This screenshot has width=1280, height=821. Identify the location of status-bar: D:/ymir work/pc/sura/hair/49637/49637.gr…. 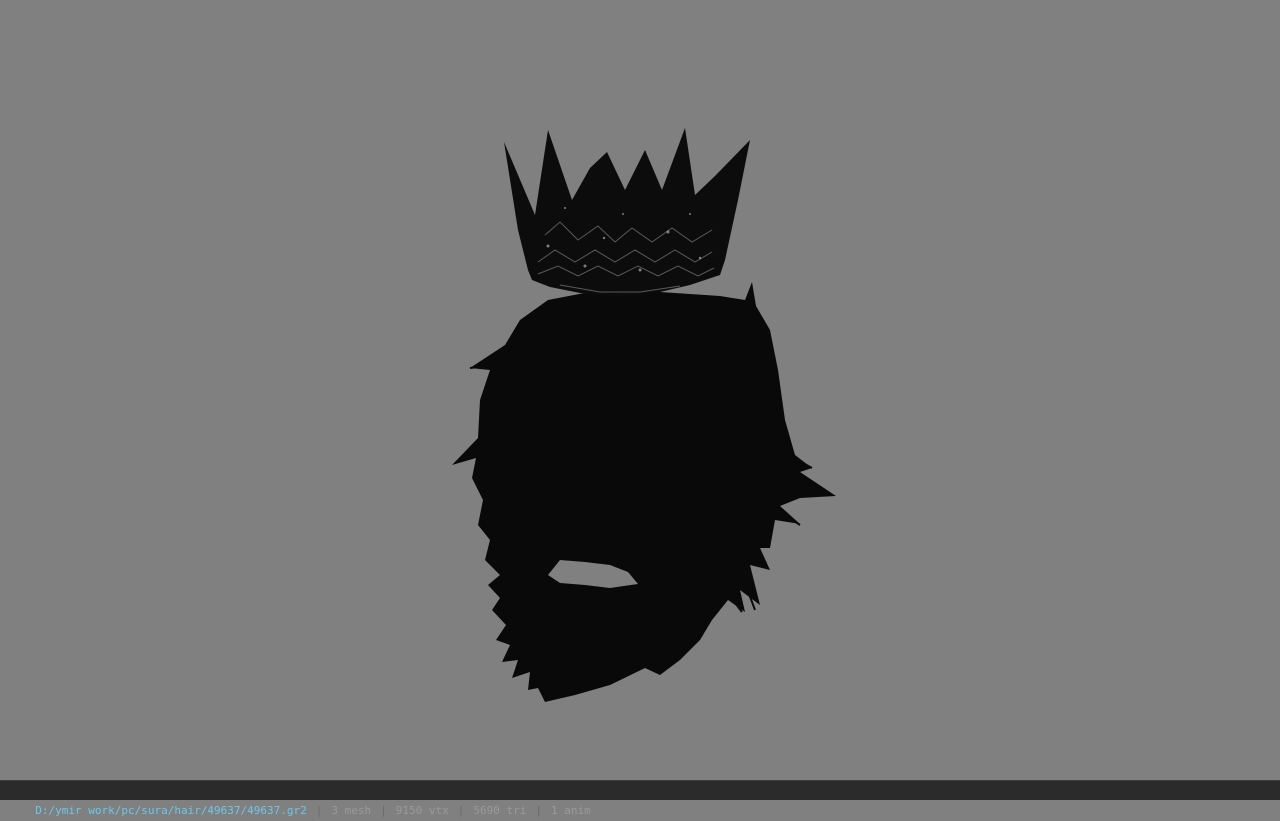
(640, 798).